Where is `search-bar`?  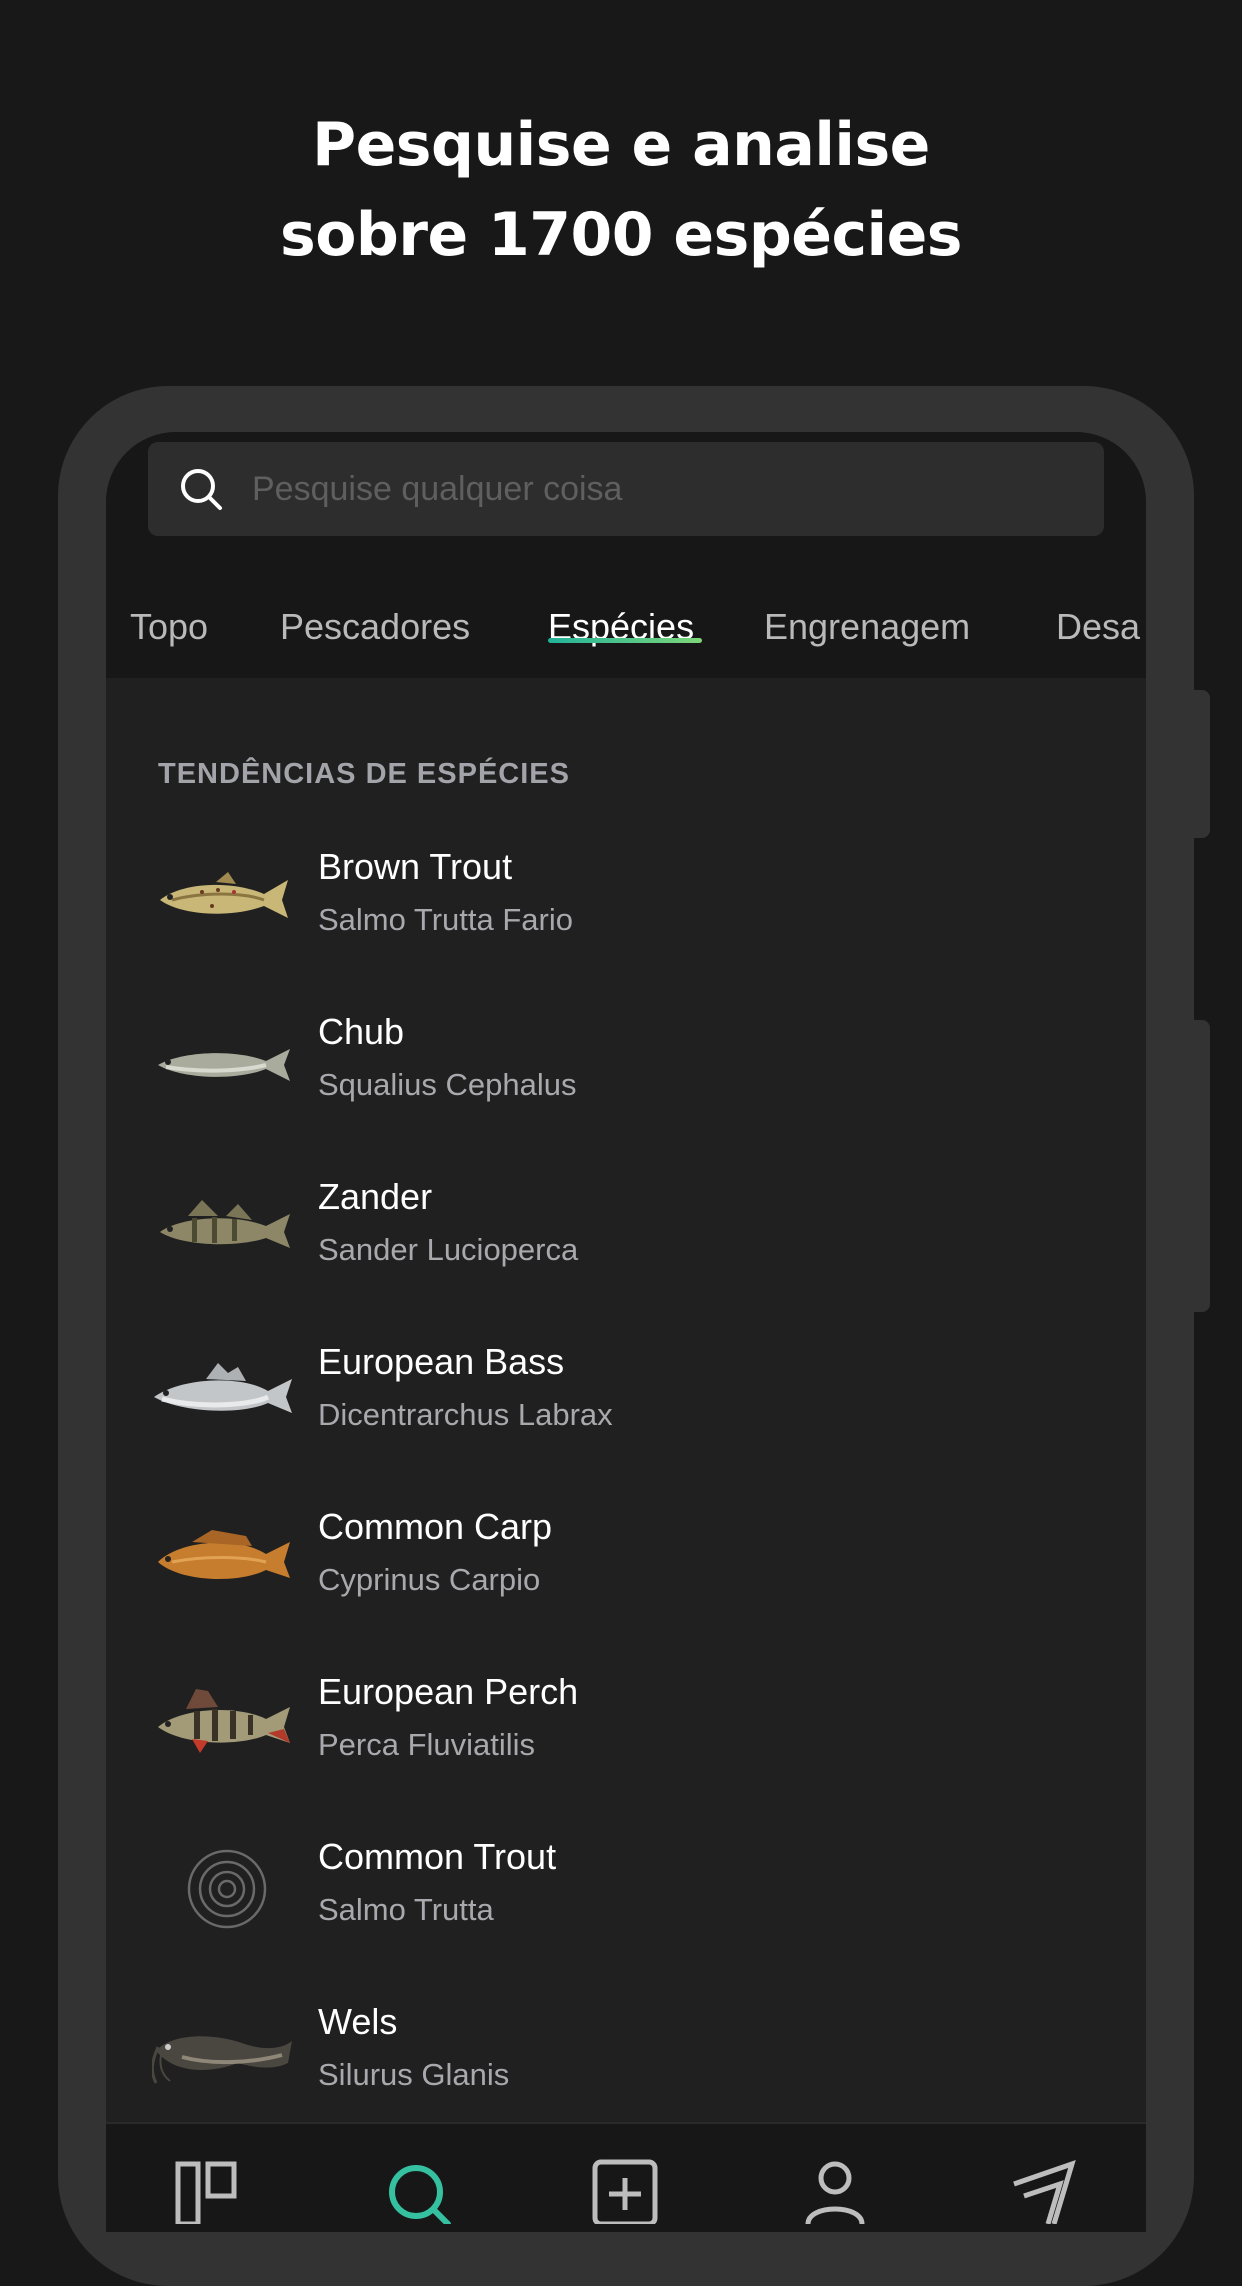
search-bar is located at coordinates (626, 489).